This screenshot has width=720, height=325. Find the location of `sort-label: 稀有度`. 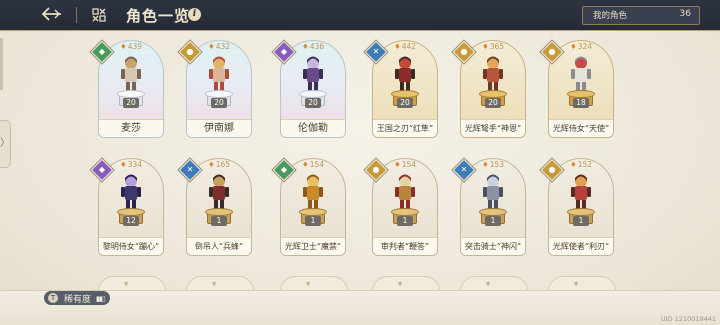

sort-label: 稀有度 is located at coordinates (78, 300).